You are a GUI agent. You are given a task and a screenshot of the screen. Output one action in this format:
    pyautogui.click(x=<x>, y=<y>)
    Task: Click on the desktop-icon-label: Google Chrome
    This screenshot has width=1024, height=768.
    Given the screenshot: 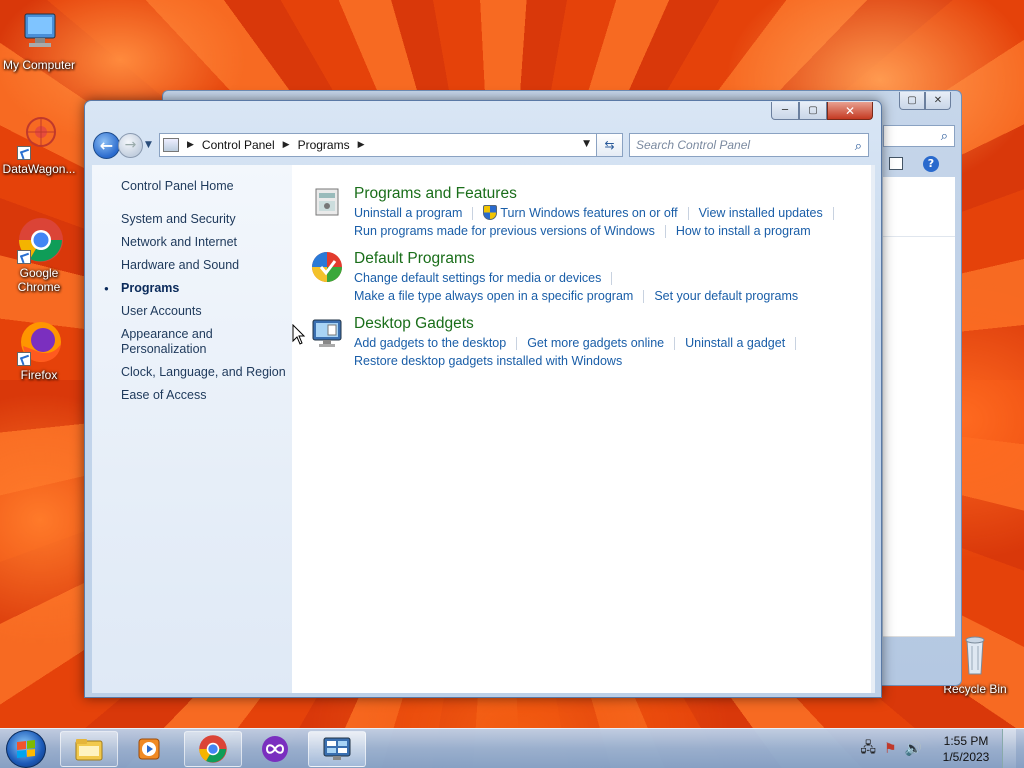 What is the action you would take?
    pyautogui.click(x=39, y=280)
    